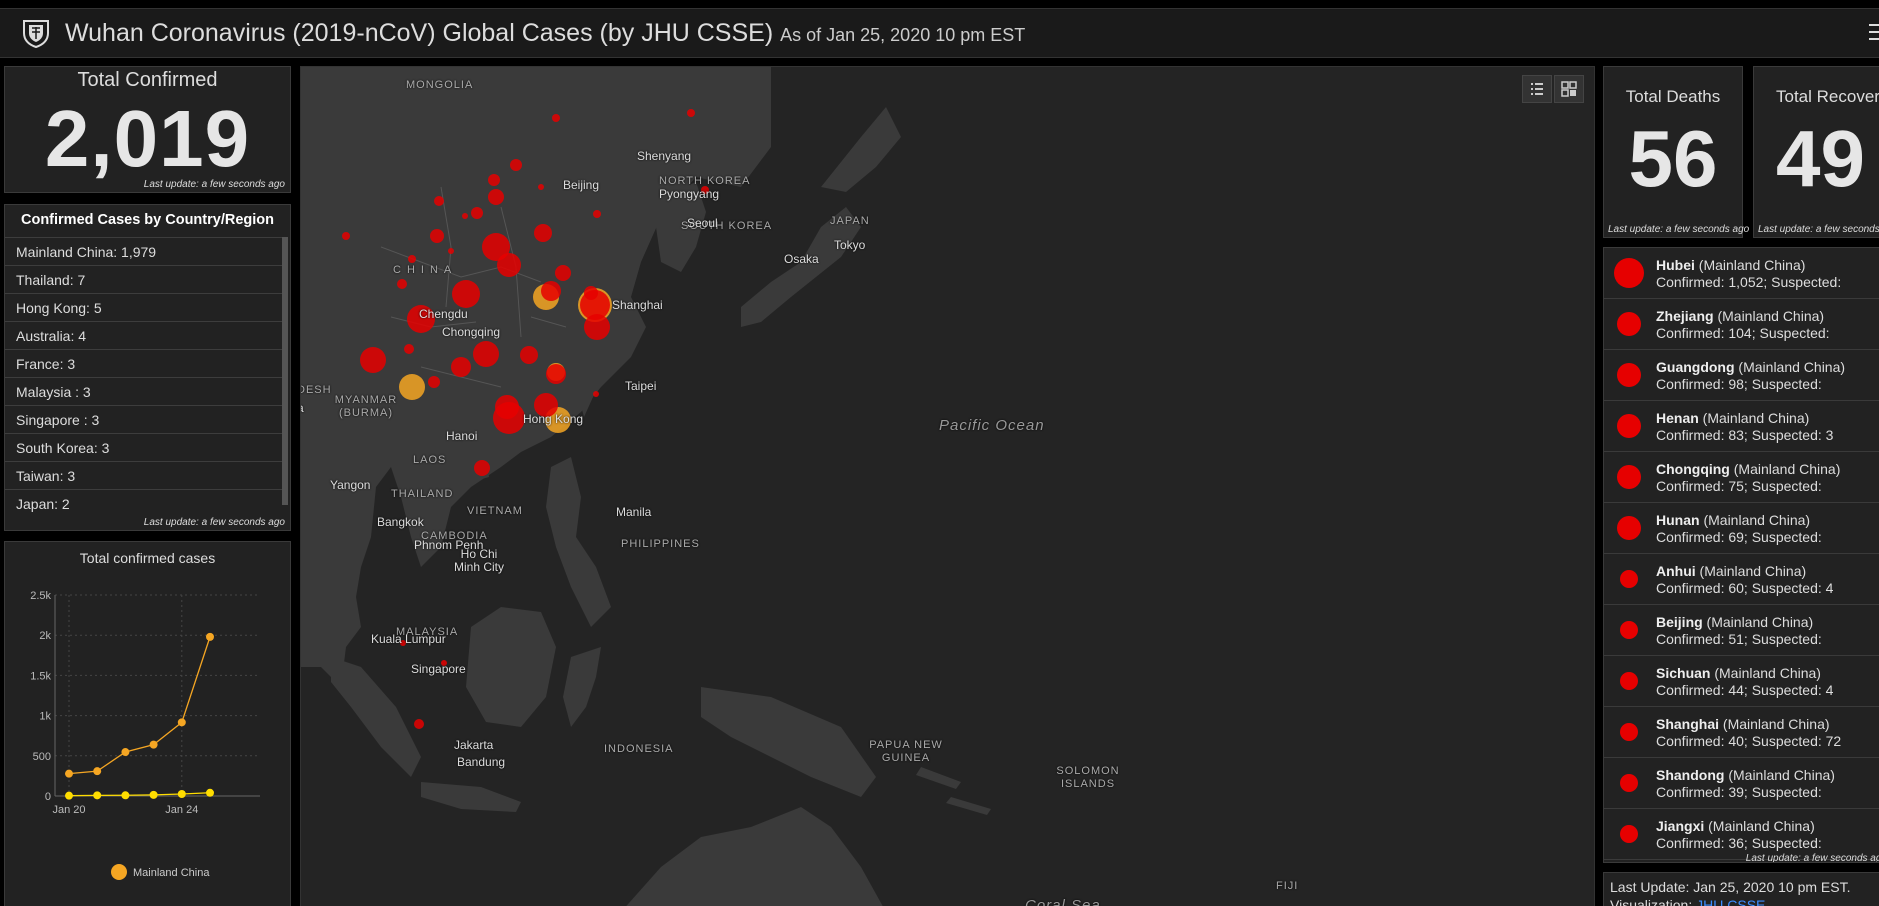 The image size is (1879, 906). Describe the element at coordinates (1537, 89) in the screenshot. I see `list-view-button` at that location.